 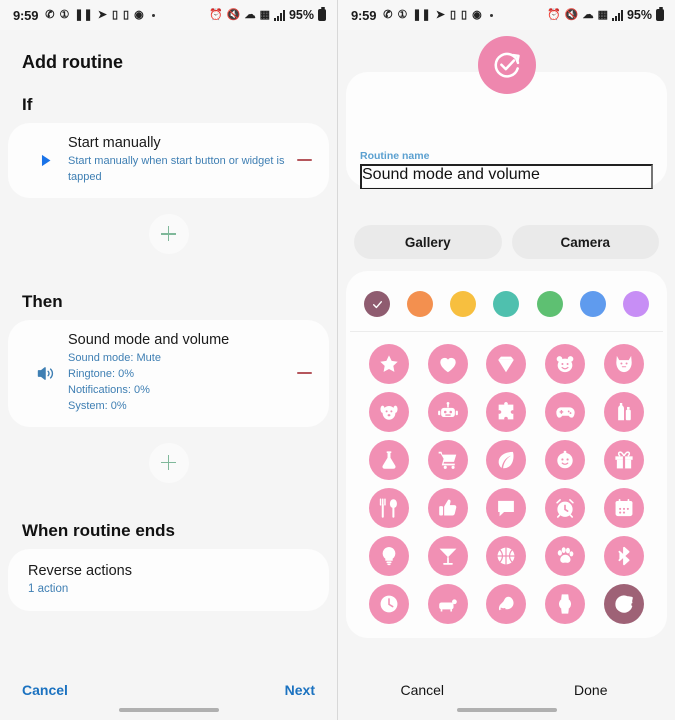 I want to click on watch-icon, so click(x=565, y=604).